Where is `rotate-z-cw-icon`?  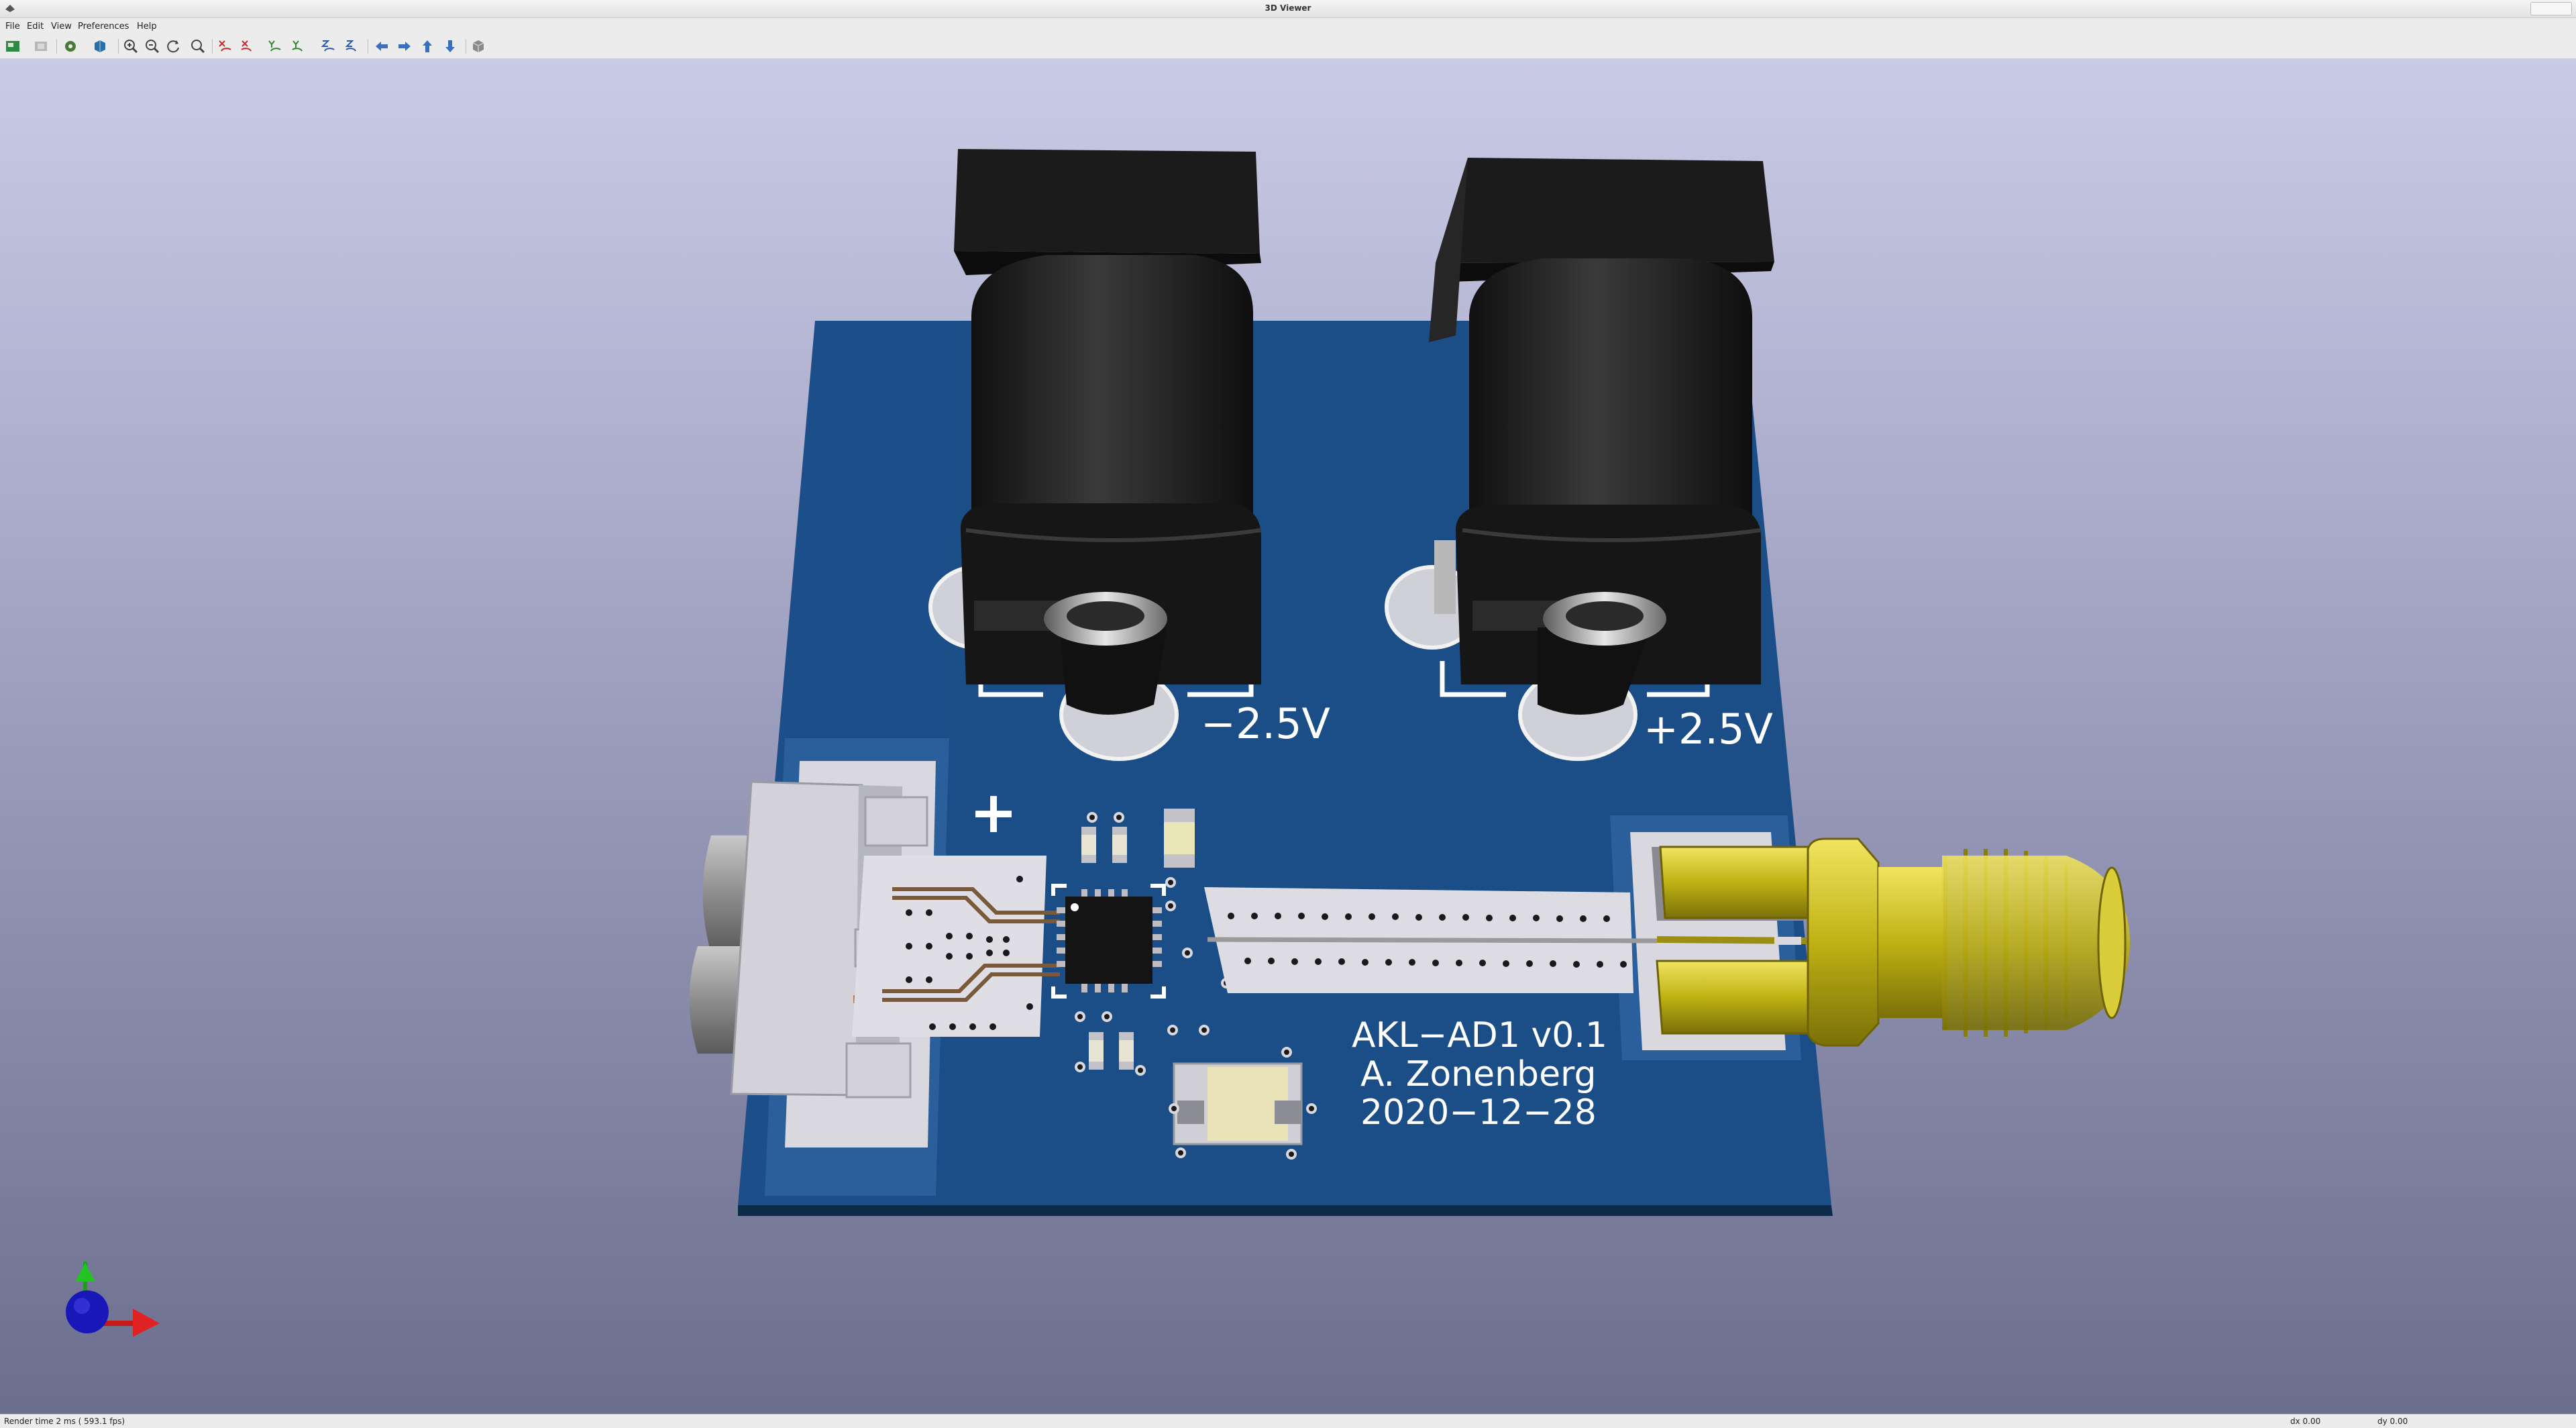 rotate-z-cw-icon is located at coordinates (328, 46).